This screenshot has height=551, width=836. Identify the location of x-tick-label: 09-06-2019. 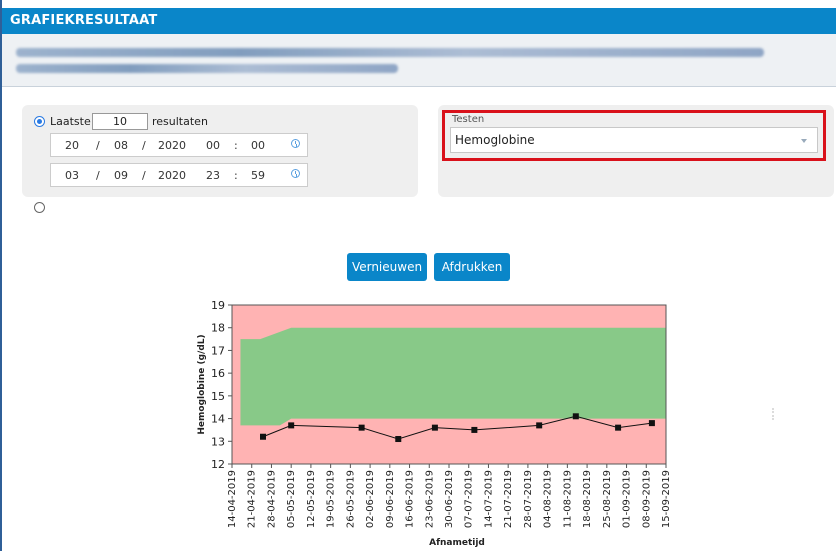
(390, 499).